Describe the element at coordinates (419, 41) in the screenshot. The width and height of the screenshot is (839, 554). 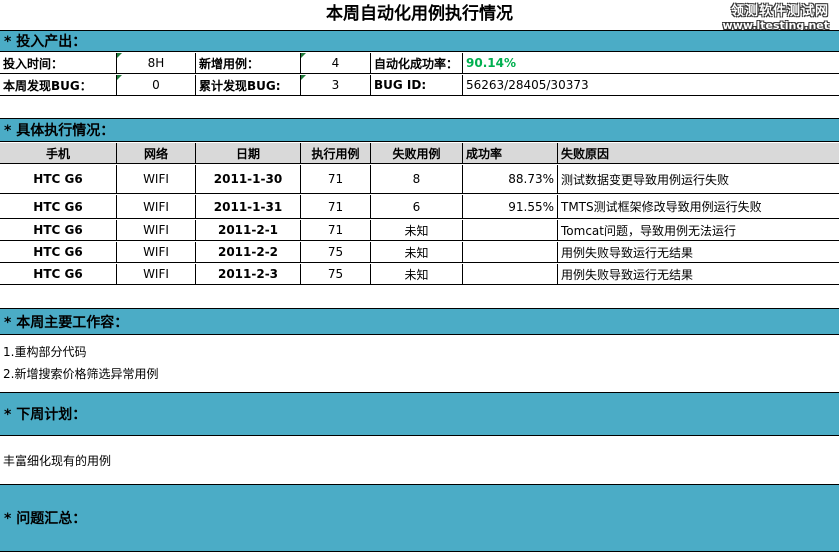
I see `section-input-output: * 投入产出：` at that location.